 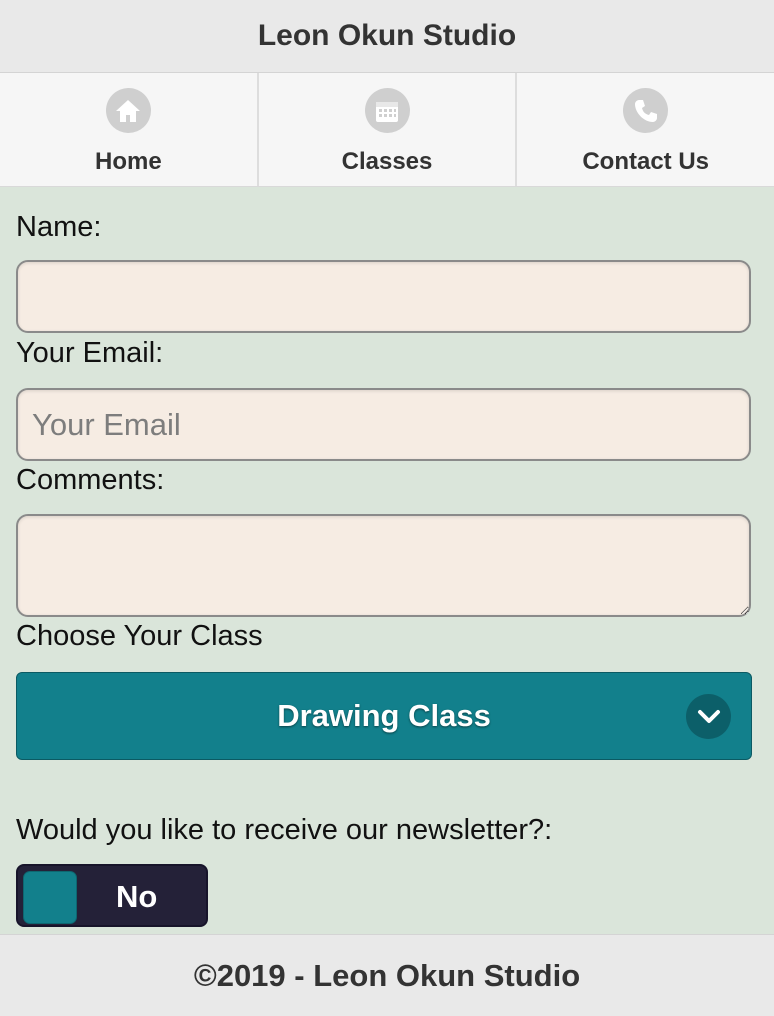 I want to click on nav-item-home: Home, so click(x=129, y=129).